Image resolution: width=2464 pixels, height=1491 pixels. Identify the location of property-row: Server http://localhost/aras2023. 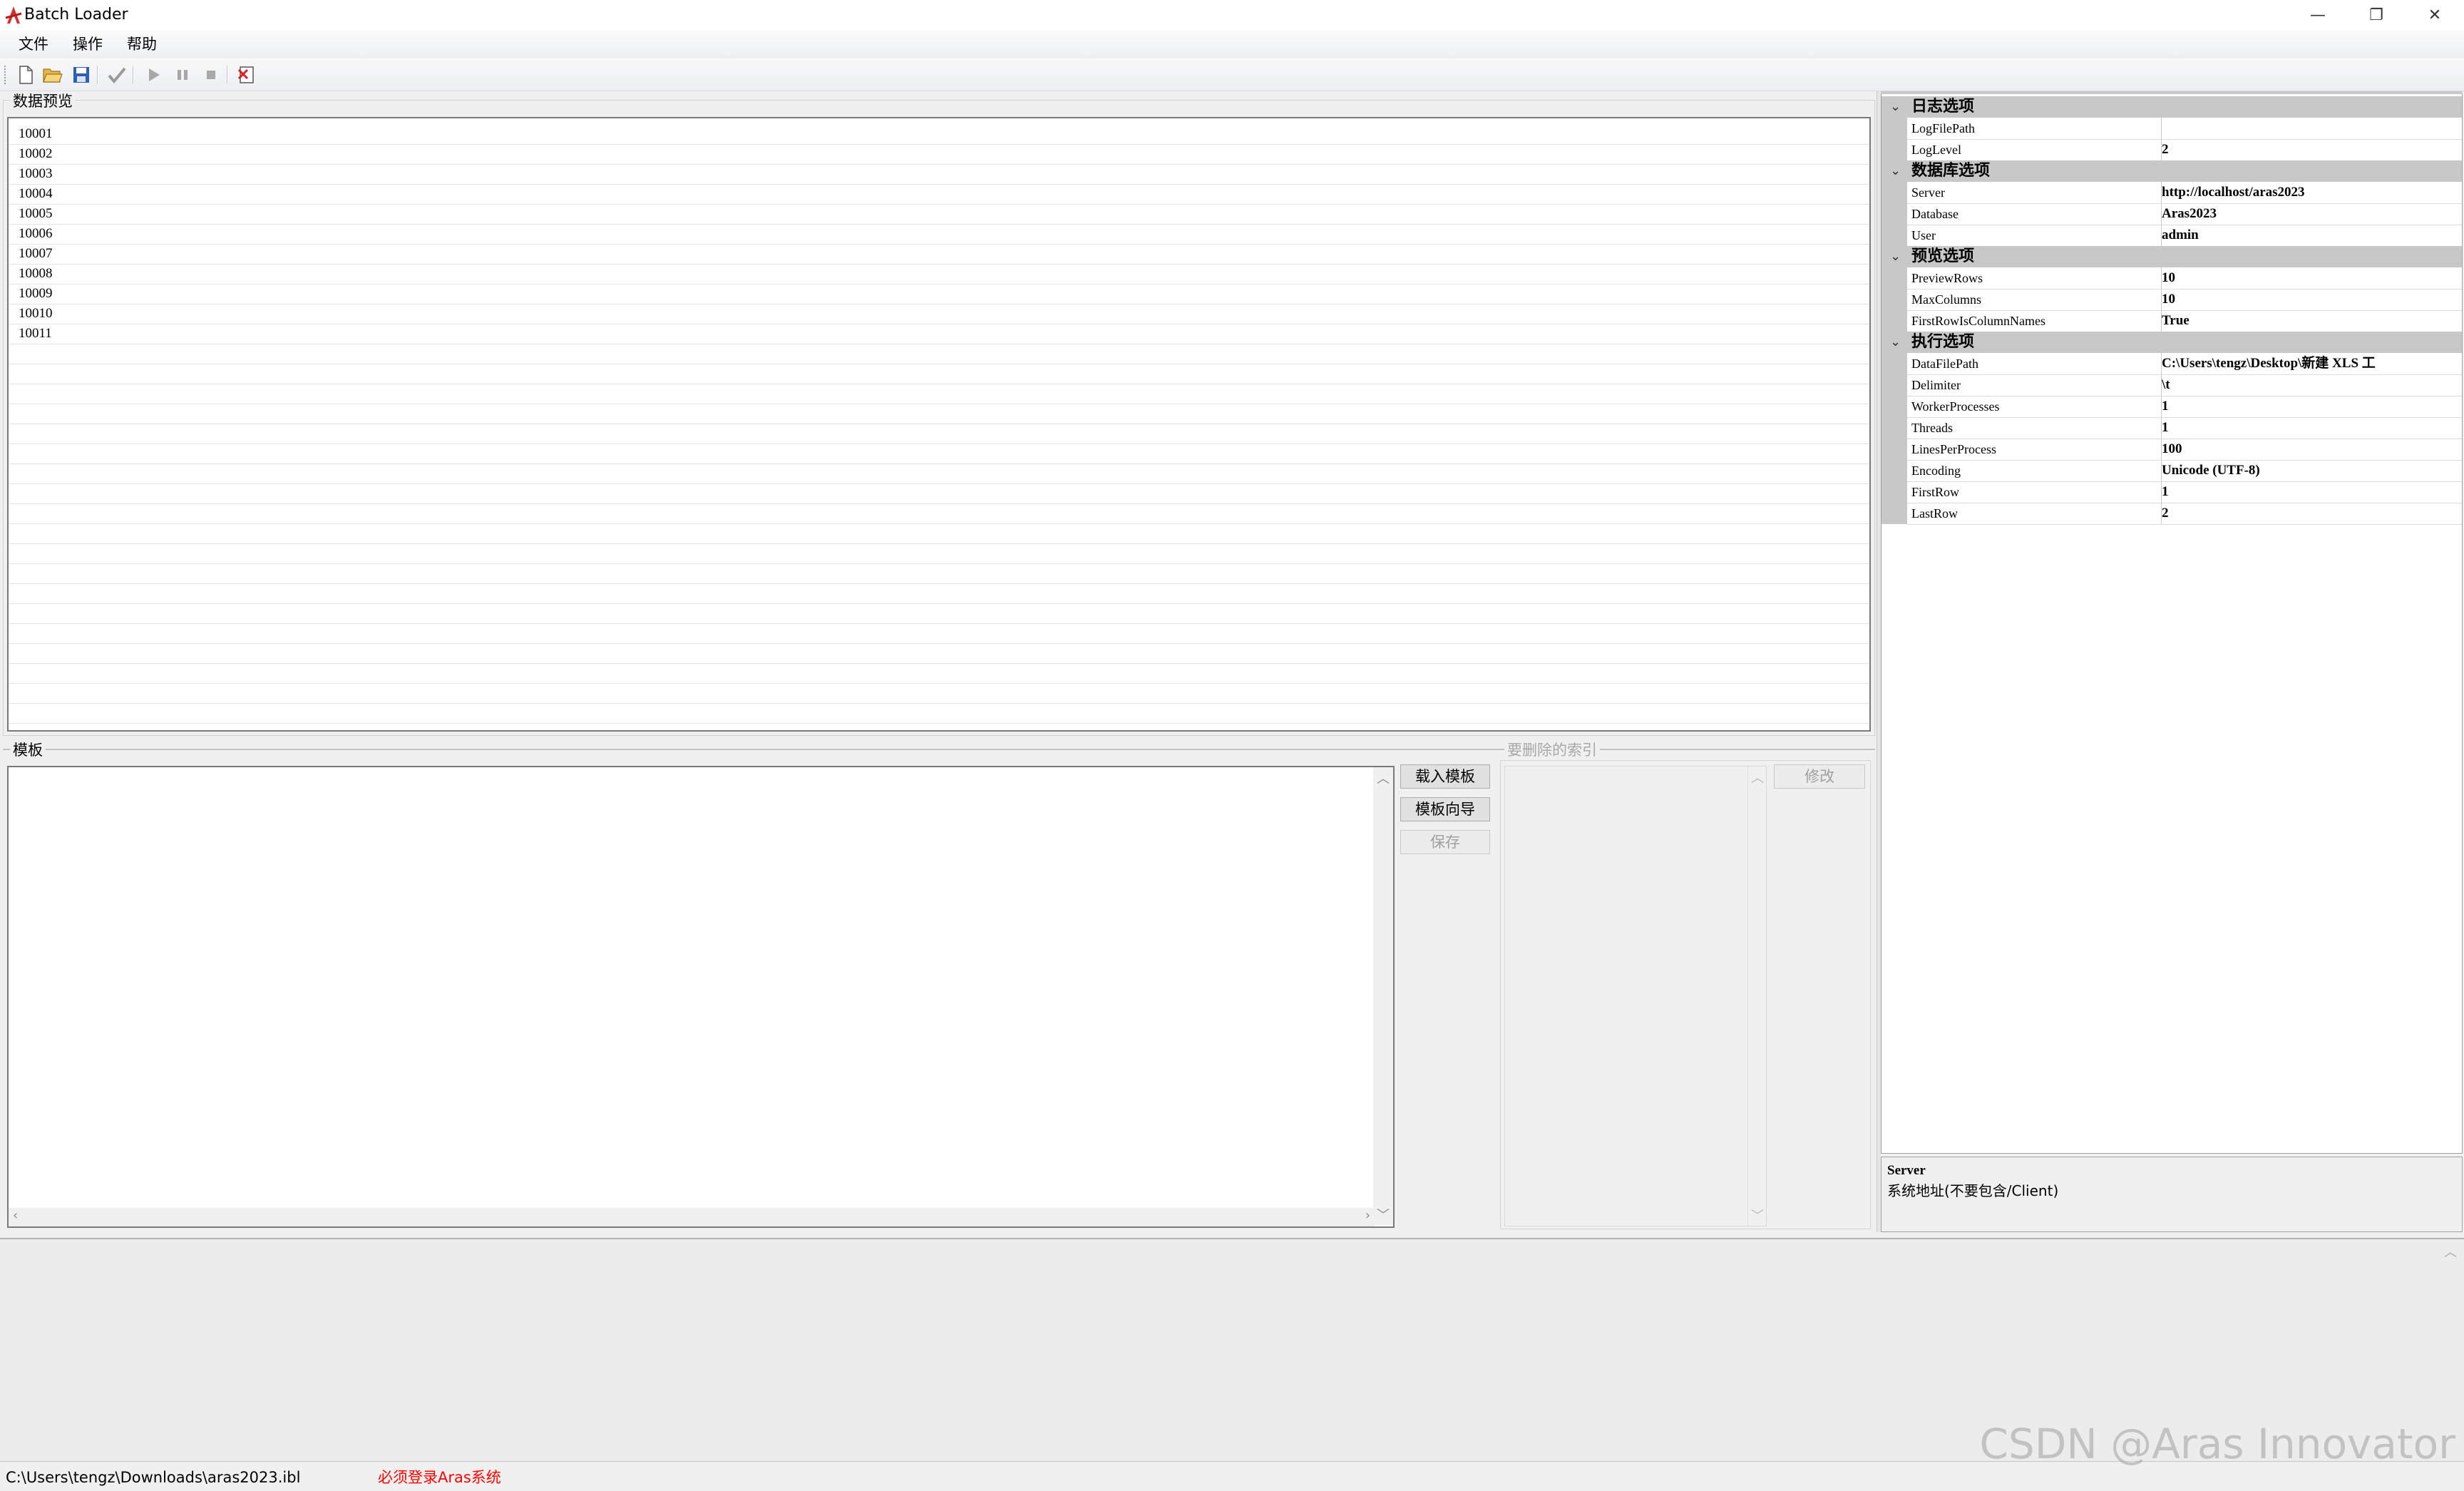
(2172, 193).